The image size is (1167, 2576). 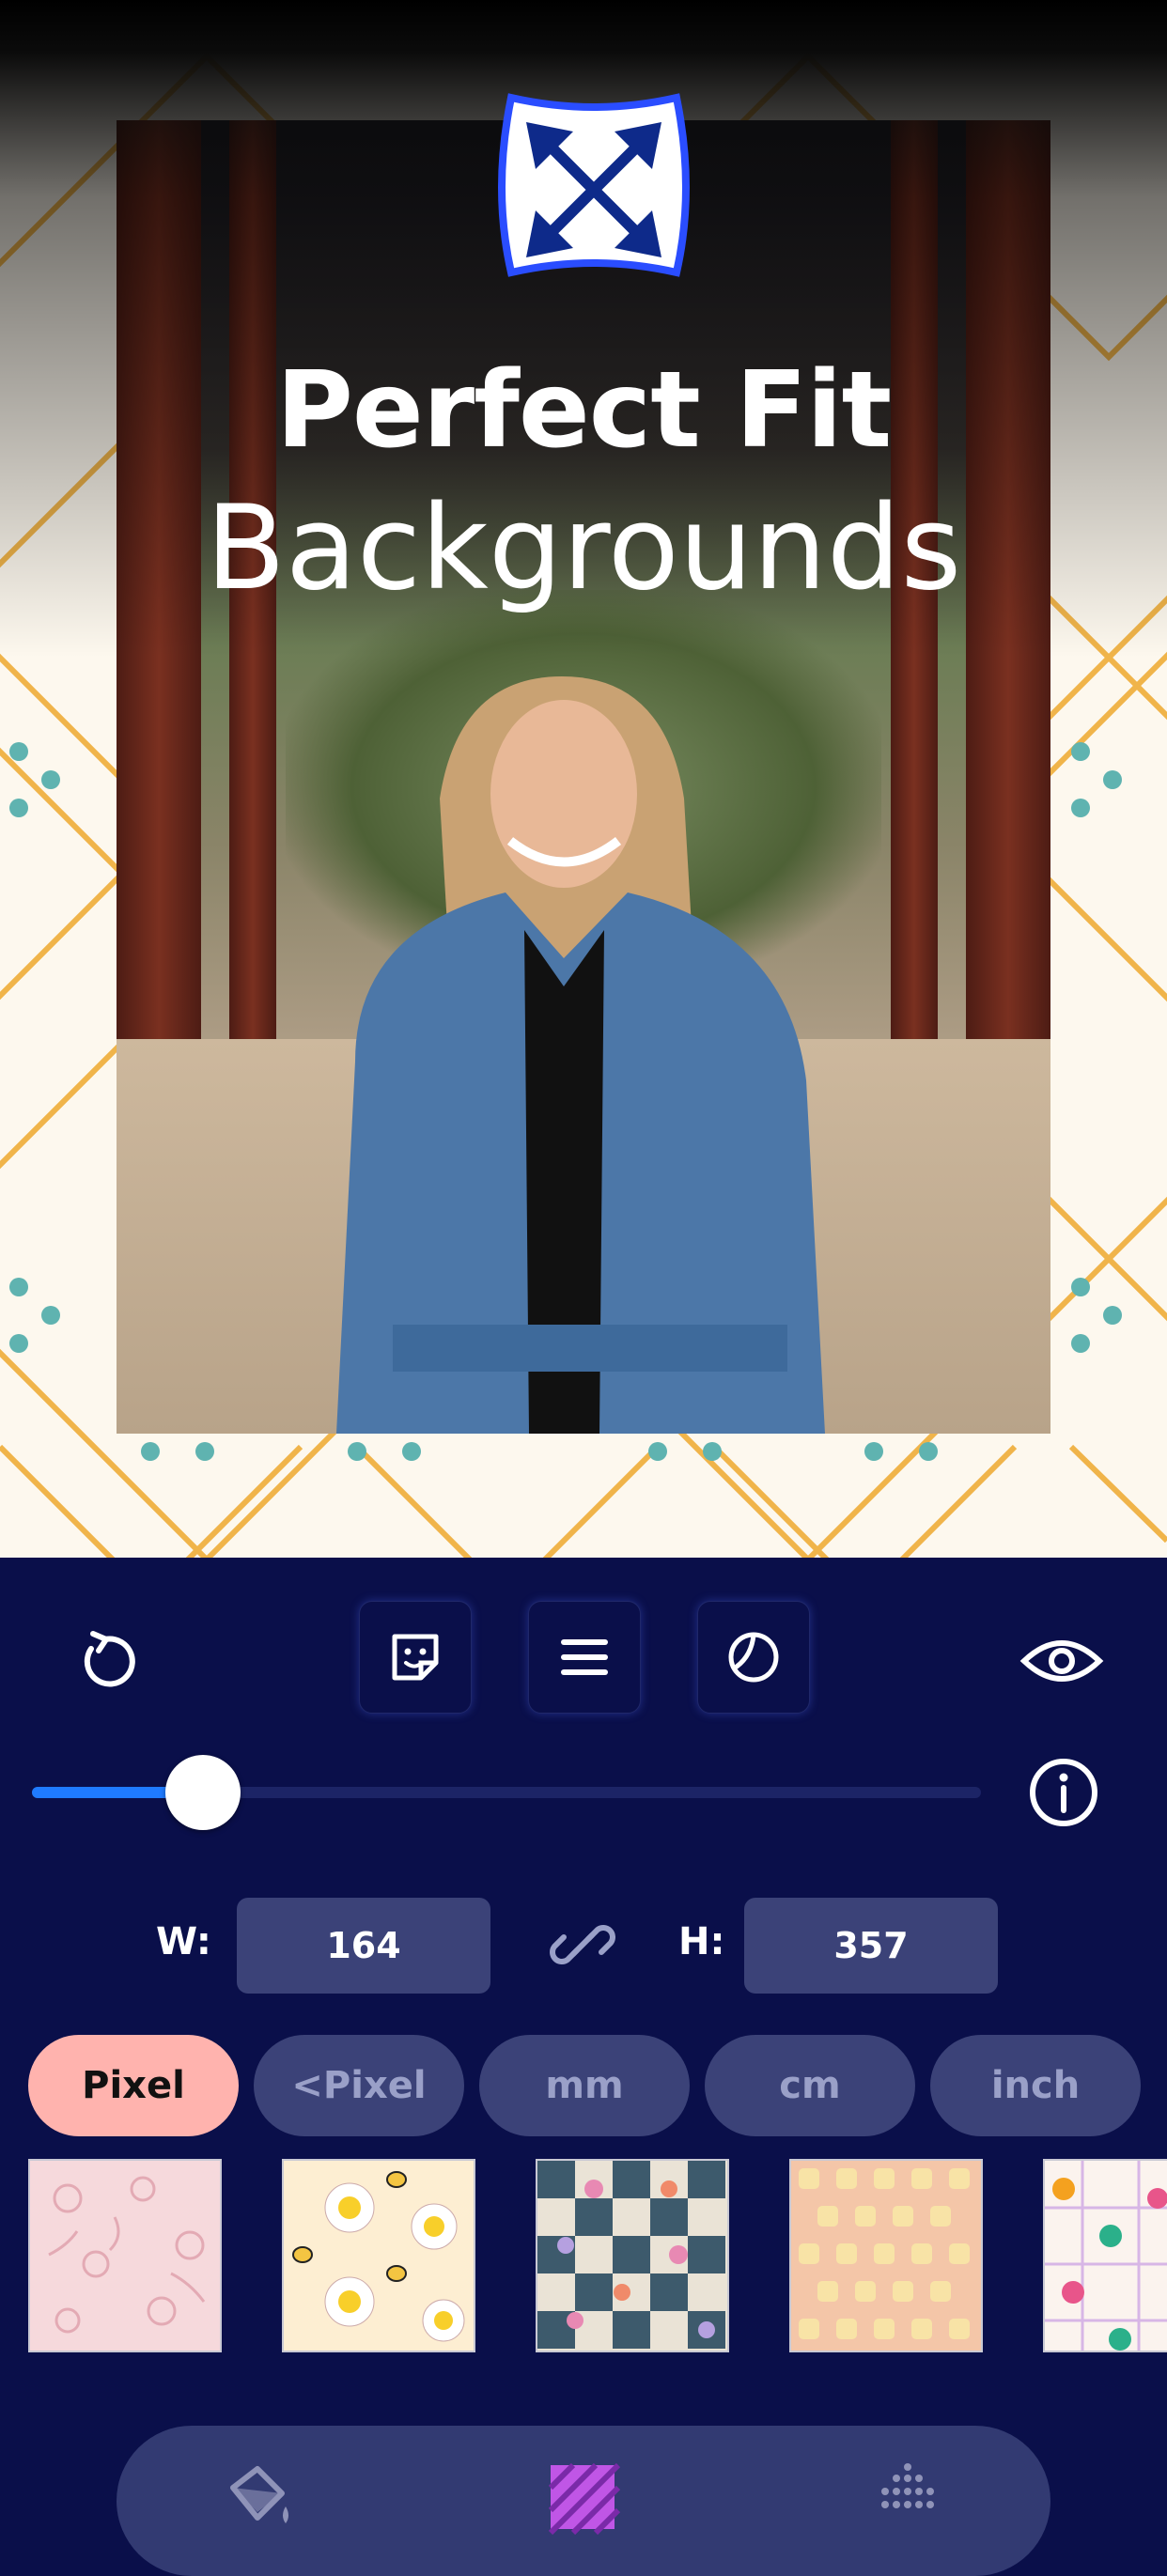 I want to click on headline-title: Perfect Fit, so click(x=583, y=410).